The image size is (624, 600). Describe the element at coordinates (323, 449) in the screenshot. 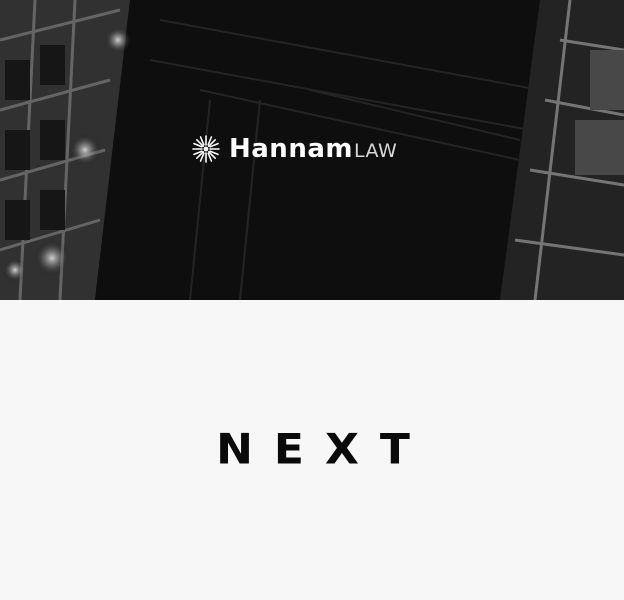

I see `next-label: NEXT` at that location.